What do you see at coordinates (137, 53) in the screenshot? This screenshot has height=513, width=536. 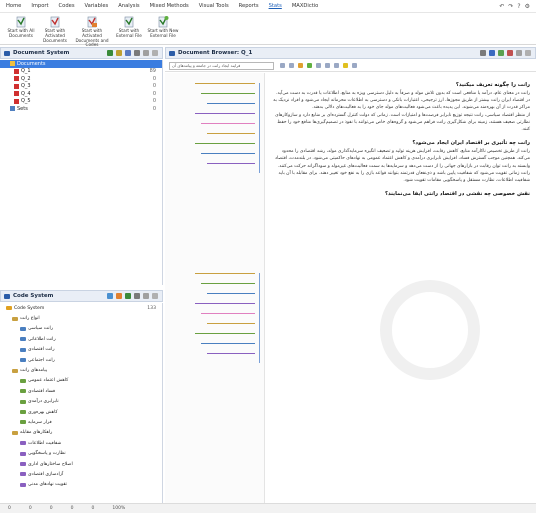 I see `search-icon` at bounding box center [137, 53].